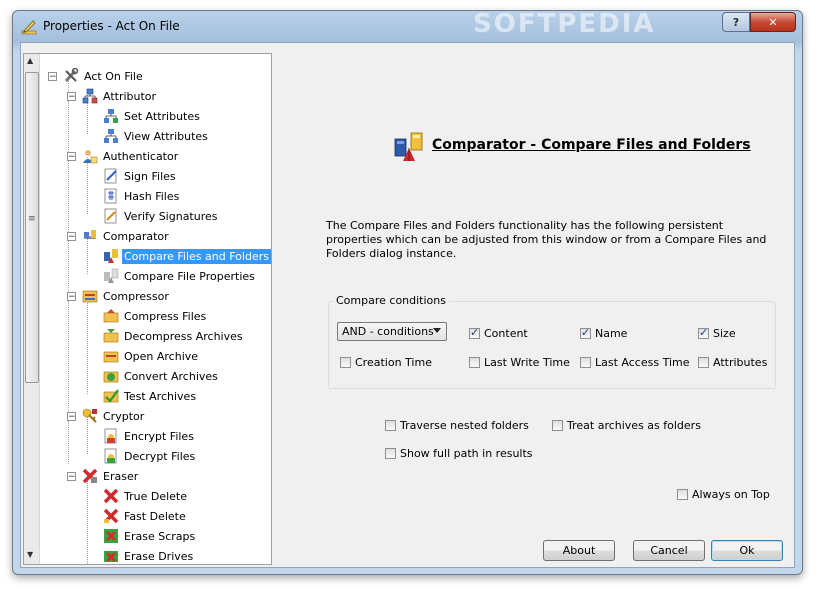 The width and height of the screenshot is (822, 590). What do you see at coordinates (392, 331) in the screenshot?
I see `conditions-mode-dropdown: AND - conditions` at bounding box center [392, 331].